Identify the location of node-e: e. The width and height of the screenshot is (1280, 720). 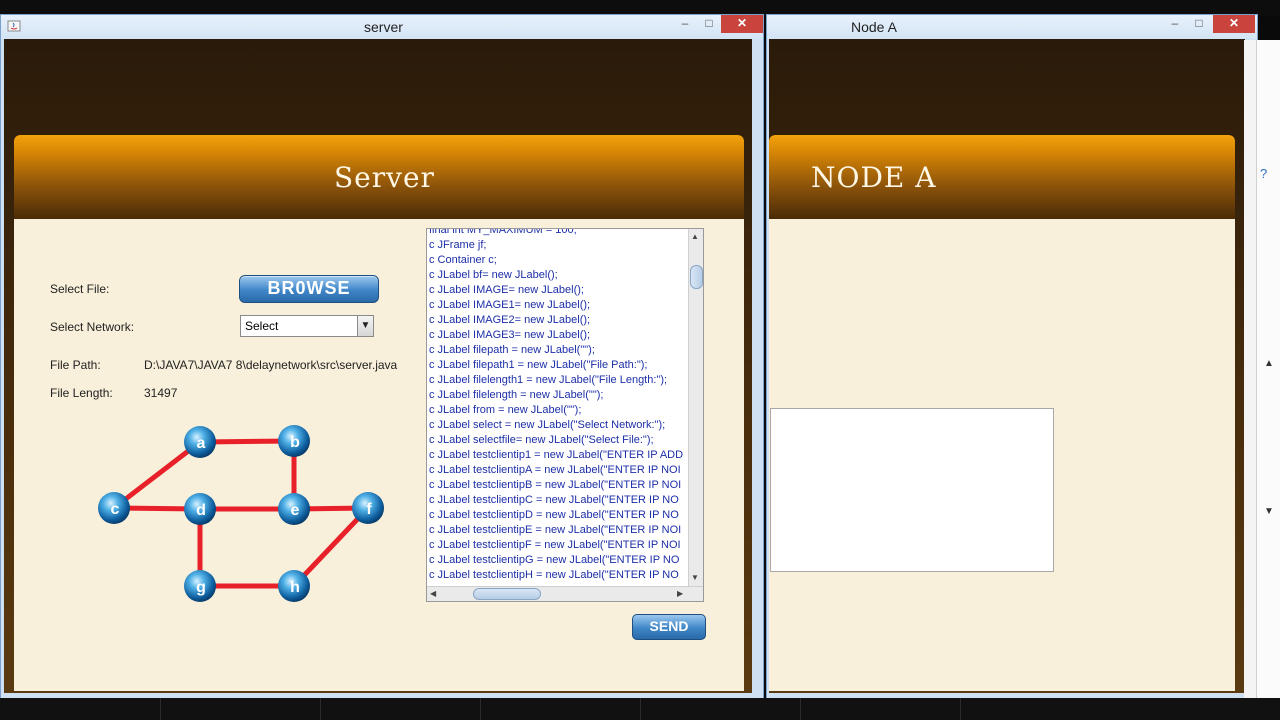
(294, 509).